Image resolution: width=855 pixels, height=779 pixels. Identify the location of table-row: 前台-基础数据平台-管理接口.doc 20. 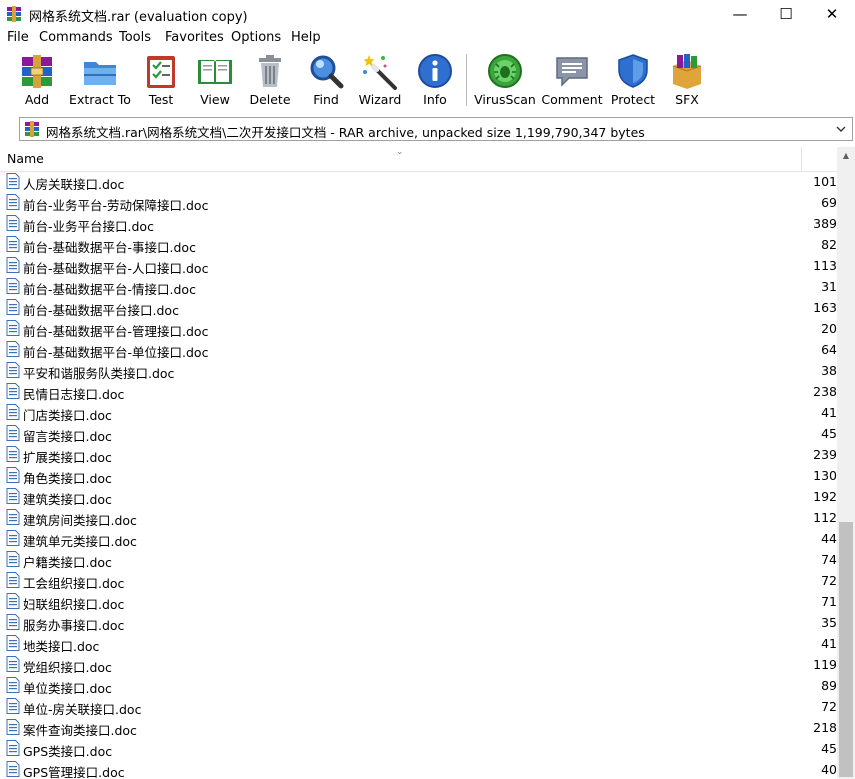
(418, 328).